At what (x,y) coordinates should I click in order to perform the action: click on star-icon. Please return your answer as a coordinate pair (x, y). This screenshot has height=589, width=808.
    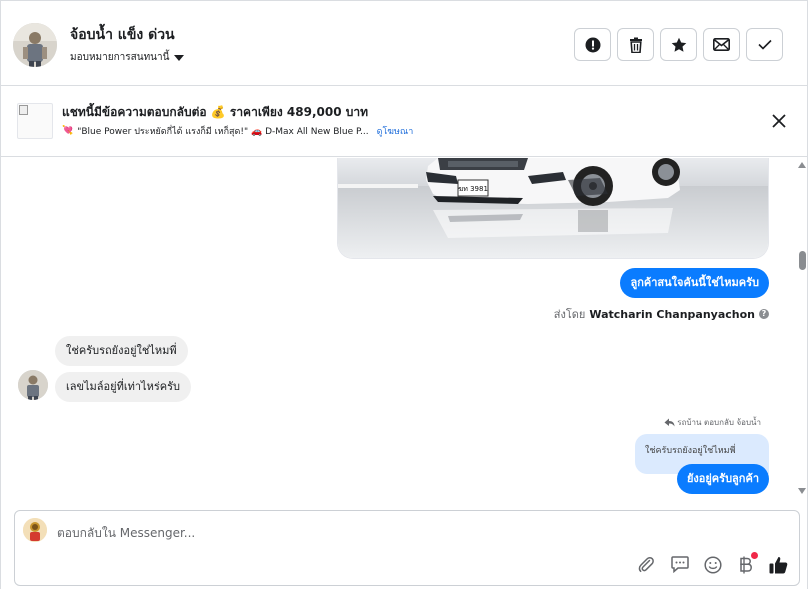
    Looking at the image, I should click on (678, 44).